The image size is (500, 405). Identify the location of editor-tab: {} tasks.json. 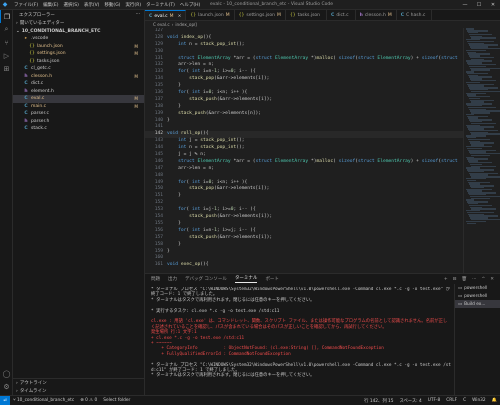
(307, 15).